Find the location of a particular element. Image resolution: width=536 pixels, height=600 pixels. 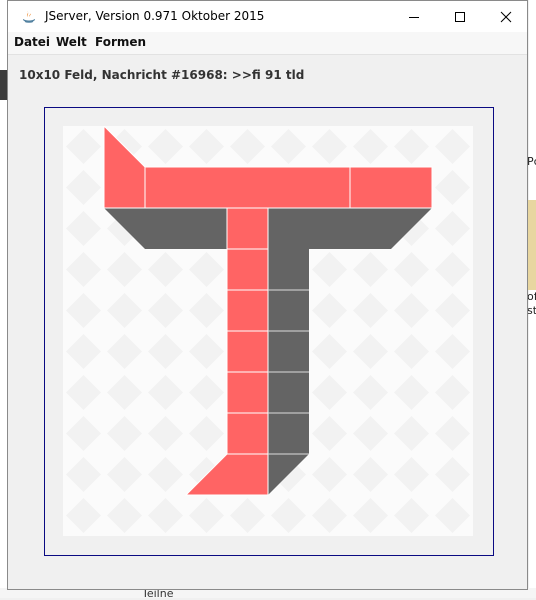

maximize-icon is located at coordinates (460, 17).